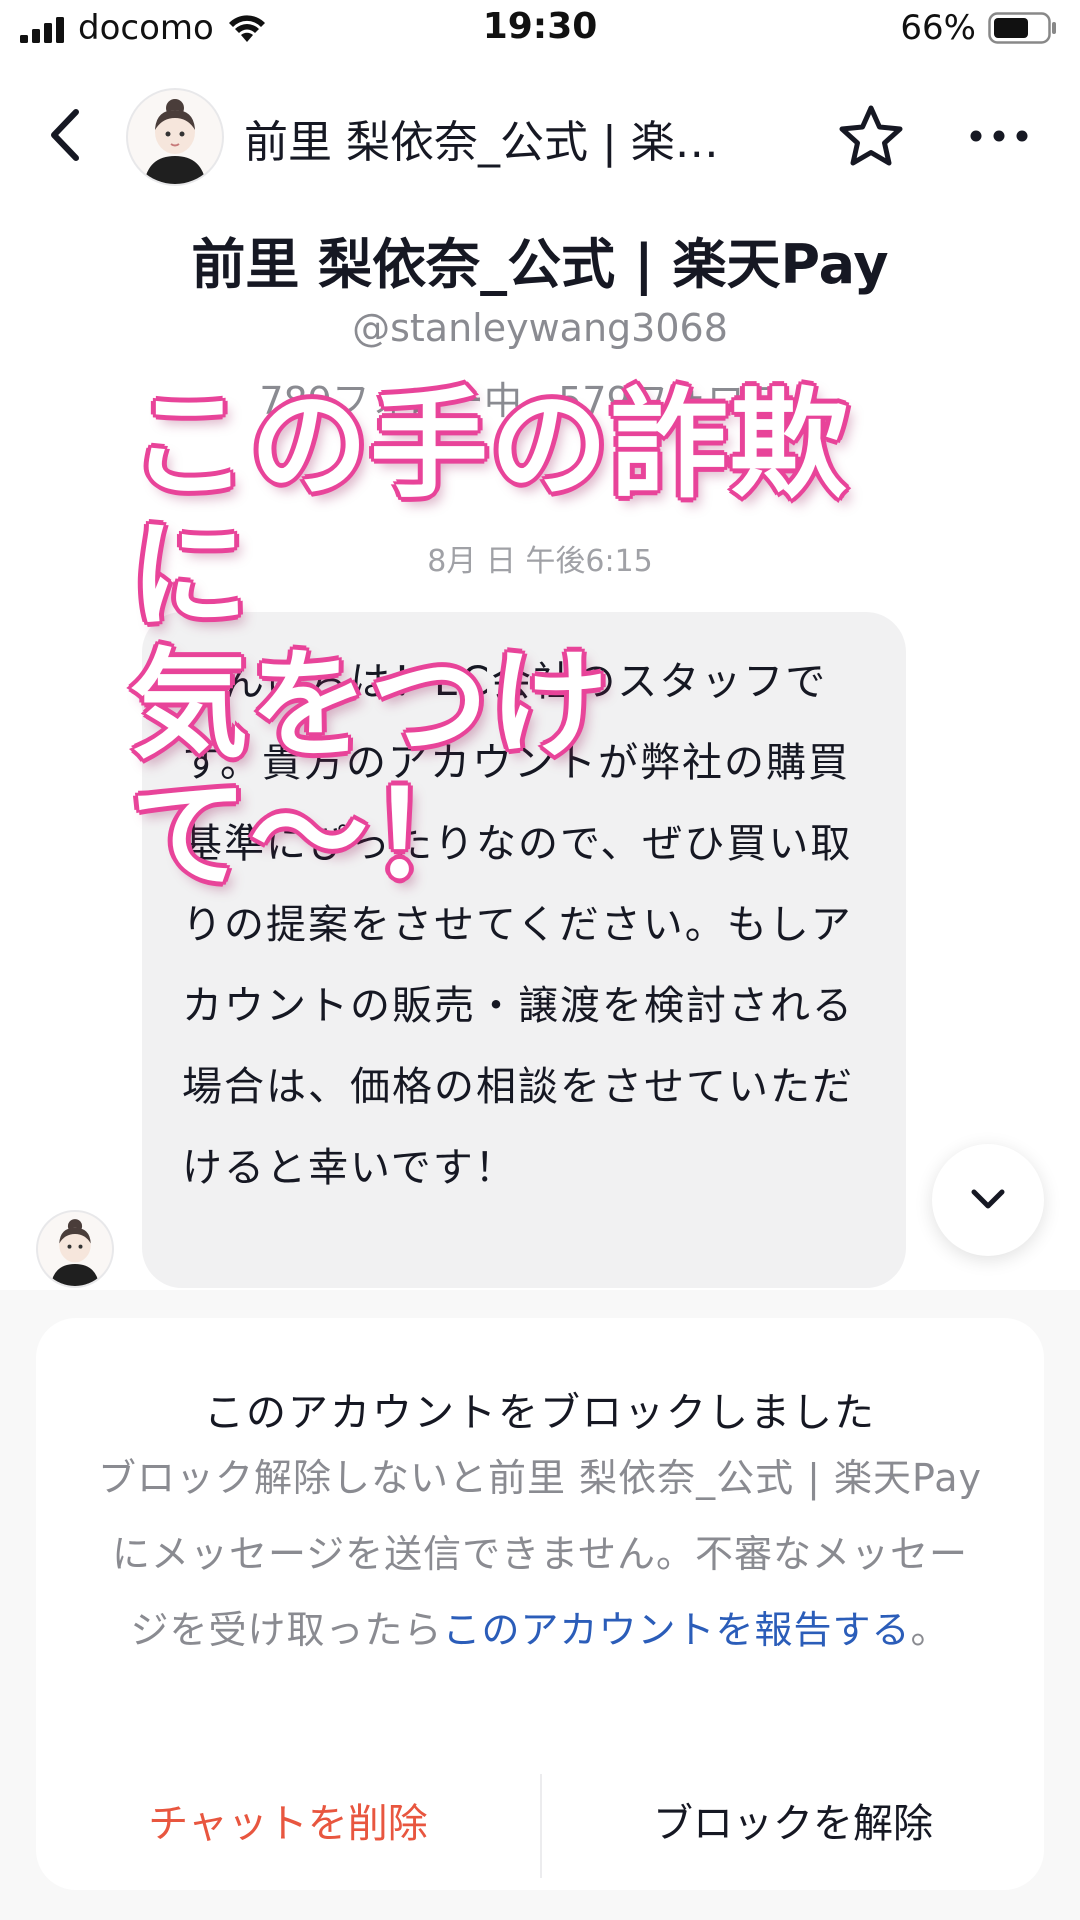  What do you see at coordinates (540, 1413) in the screenshot?
I see `block-notice-title: このアカウントをブロックしました` at bounding box center [540, 1413].